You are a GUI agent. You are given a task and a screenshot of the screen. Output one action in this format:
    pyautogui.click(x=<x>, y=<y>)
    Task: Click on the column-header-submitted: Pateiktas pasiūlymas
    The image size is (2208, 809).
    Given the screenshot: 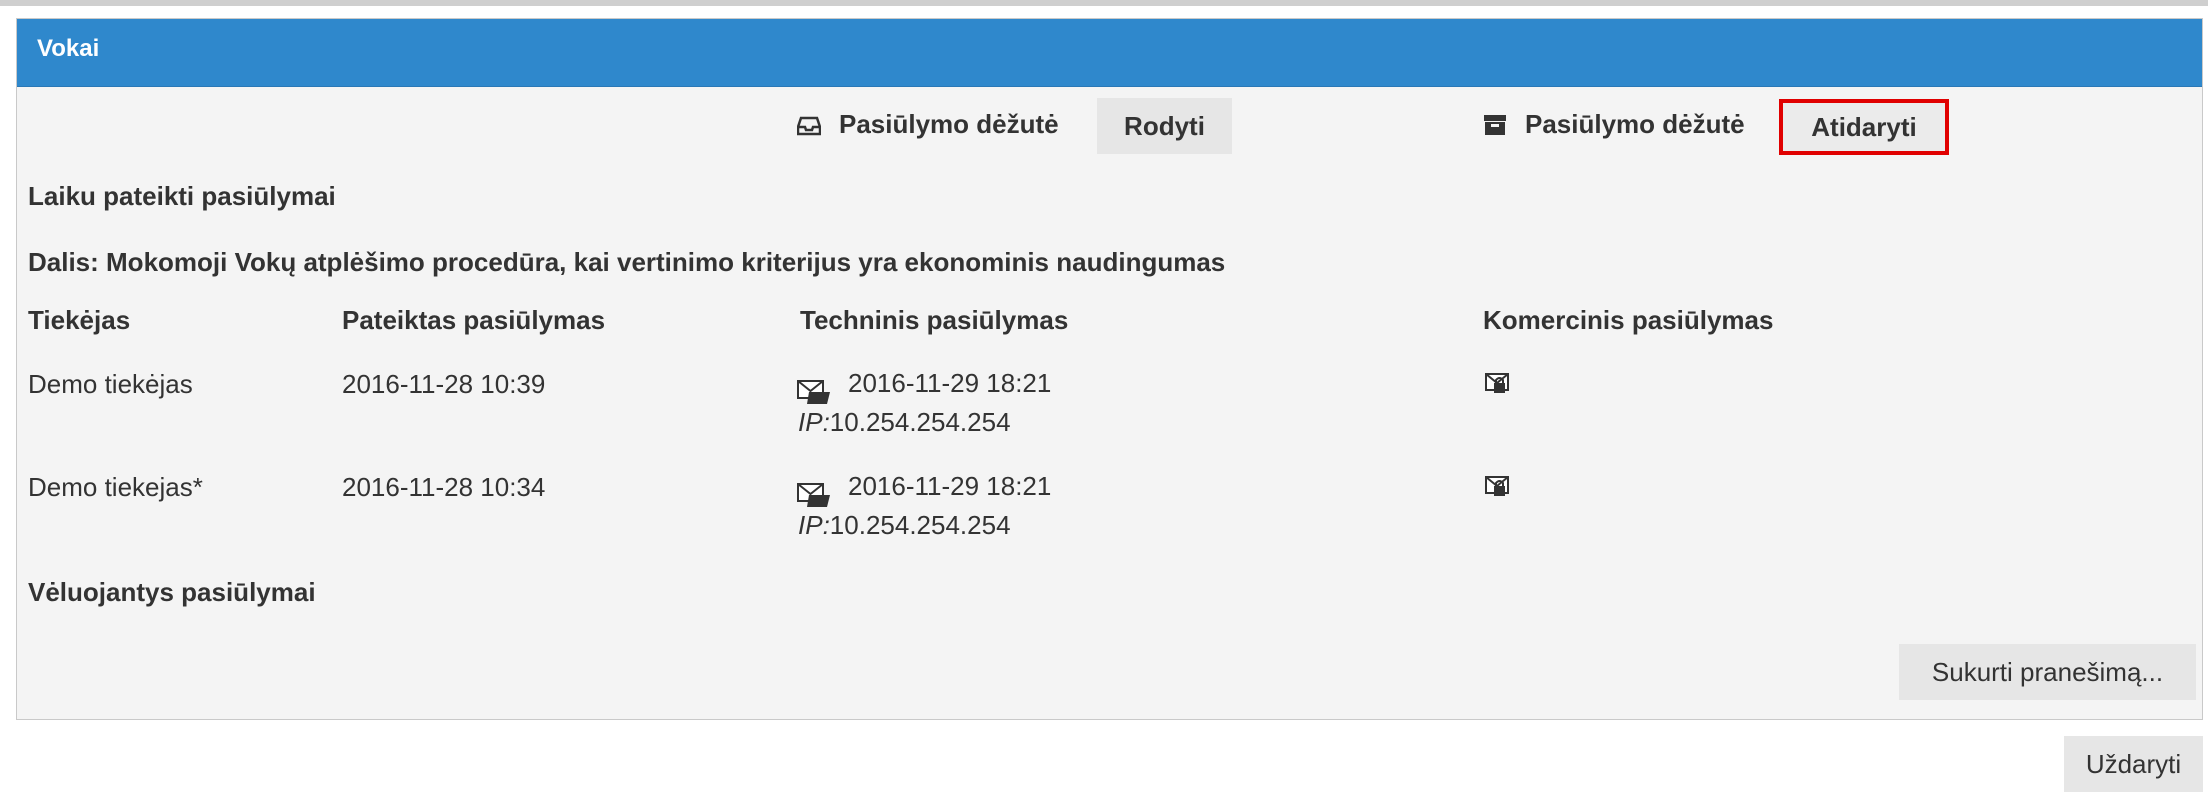 What is the action you would take?
    pyautogui.click(x=474, y=320)
    